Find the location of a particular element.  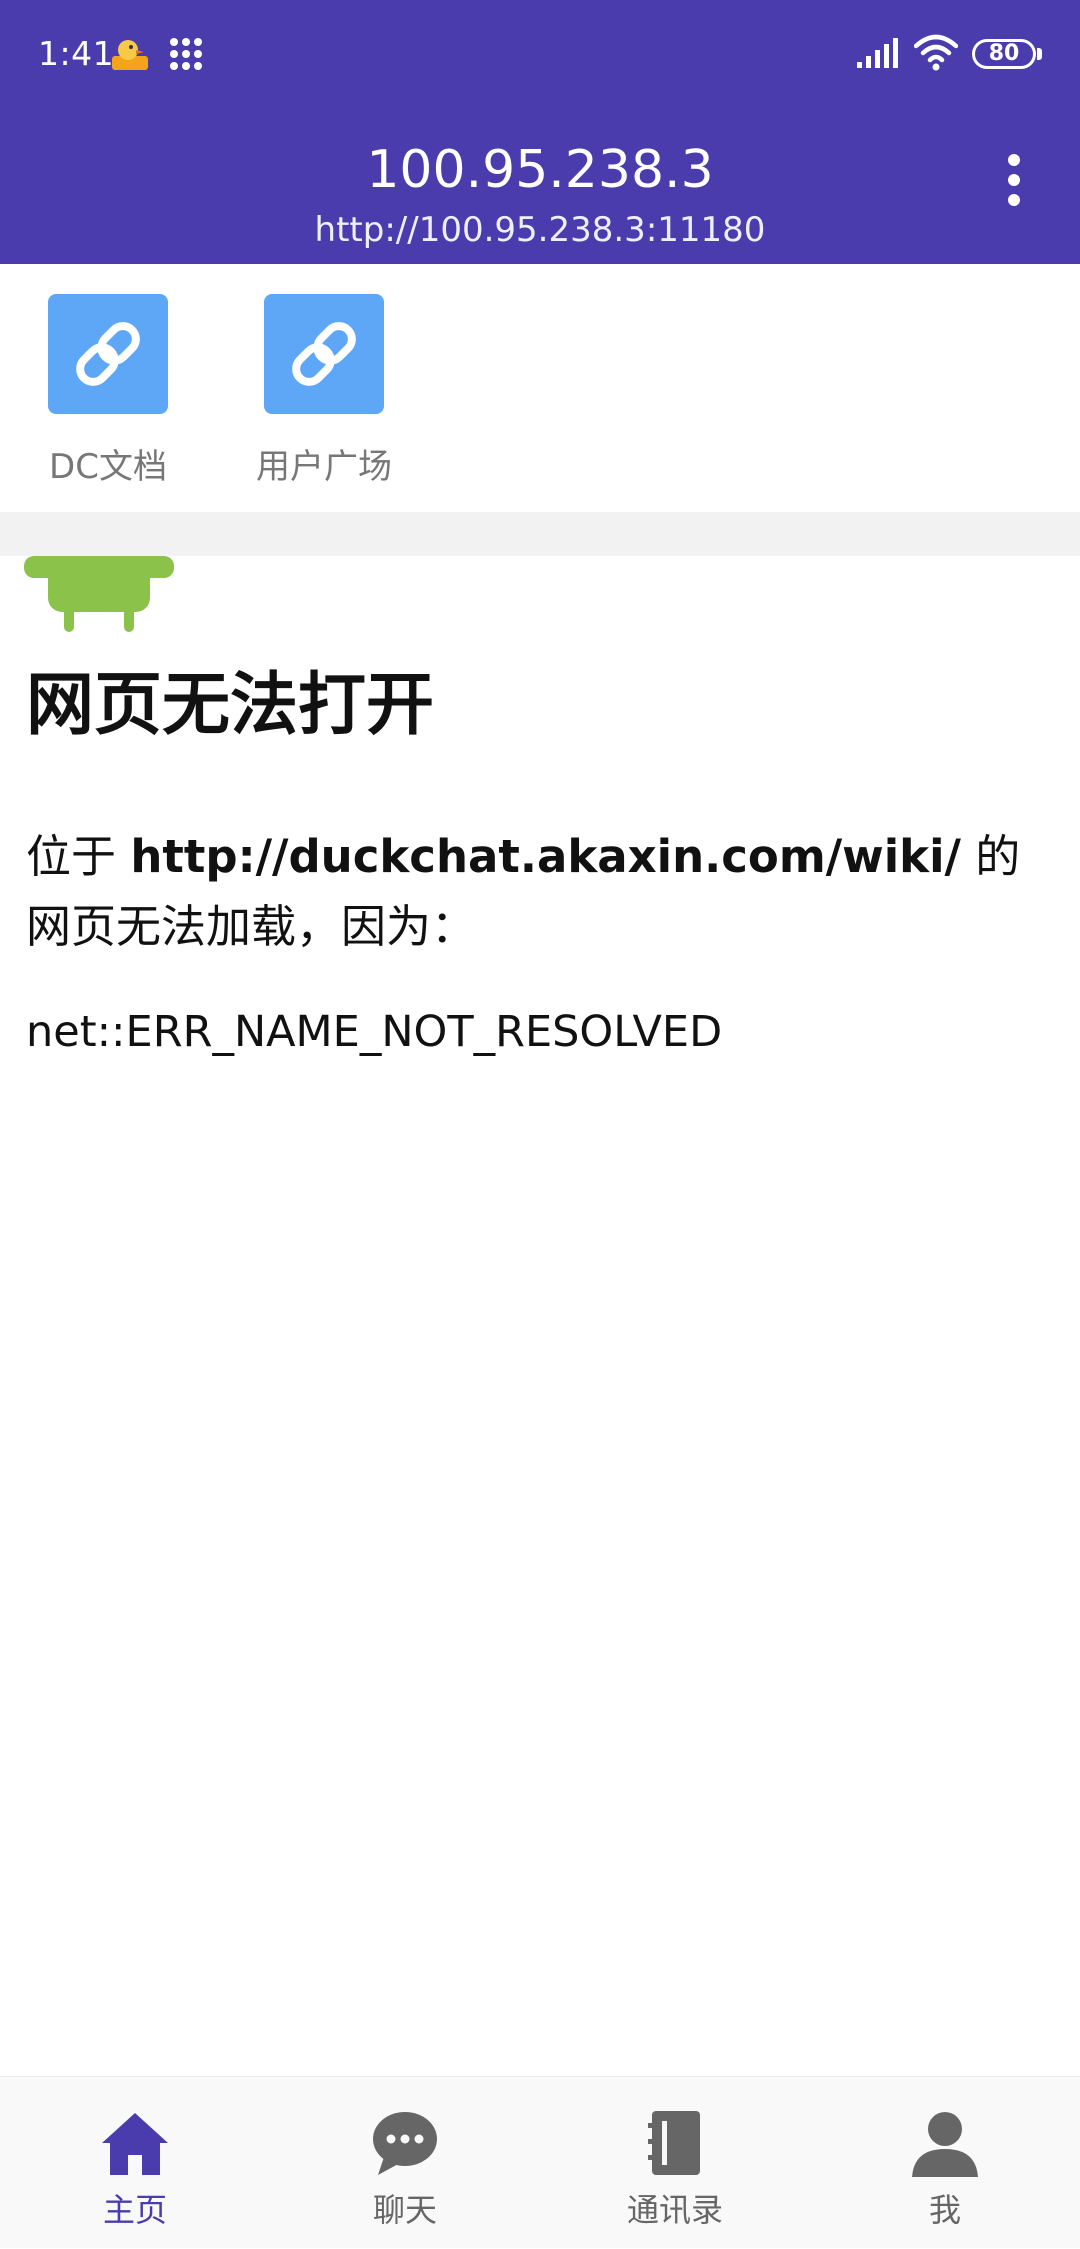

battery-icon: 80 is located at coordinates (1004, 54).